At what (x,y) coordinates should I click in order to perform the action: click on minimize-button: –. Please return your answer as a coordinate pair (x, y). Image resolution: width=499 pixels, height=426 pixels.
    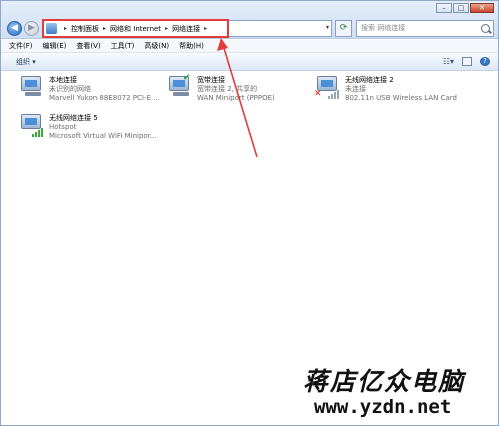
    Looking at the image, I should click on (444, 8).